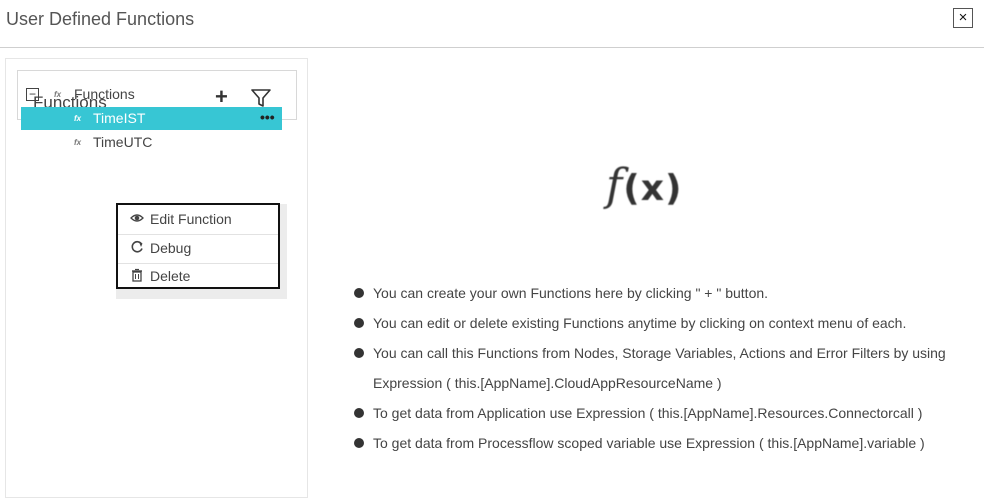  Describe the element at coordinates (198, 277) in the screenshot. I see `menu-item-delete: Delete` at that location.